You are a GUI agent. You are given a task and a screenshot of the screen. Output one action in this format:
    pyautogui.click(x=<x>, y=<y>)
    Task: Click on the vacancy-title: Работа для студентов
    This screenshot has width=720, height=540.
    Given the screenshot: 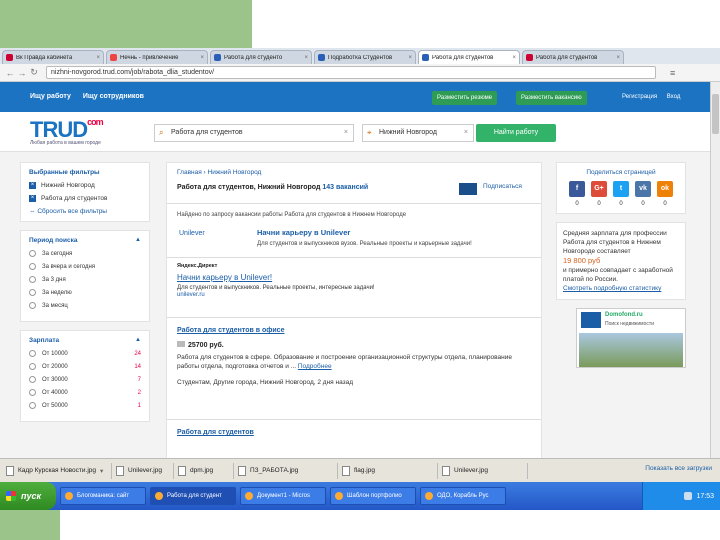 What is the action you would take?
    pyautogui.click(x=355, y=432)
    